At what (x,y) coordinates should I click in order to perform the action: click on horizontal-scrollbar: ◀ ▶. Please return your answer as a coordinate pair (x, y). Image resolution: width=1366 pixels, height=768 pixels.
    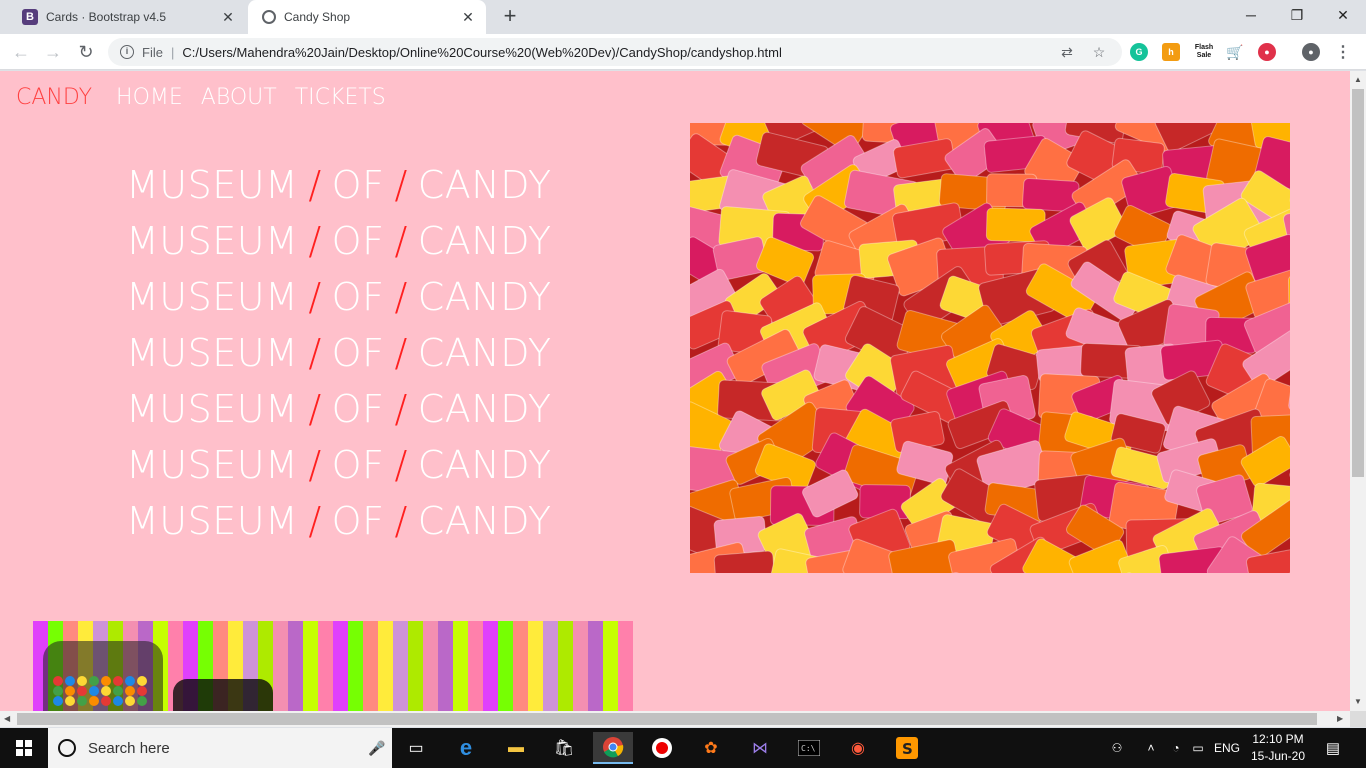
    Looking at the image, I should click on (675, 719).